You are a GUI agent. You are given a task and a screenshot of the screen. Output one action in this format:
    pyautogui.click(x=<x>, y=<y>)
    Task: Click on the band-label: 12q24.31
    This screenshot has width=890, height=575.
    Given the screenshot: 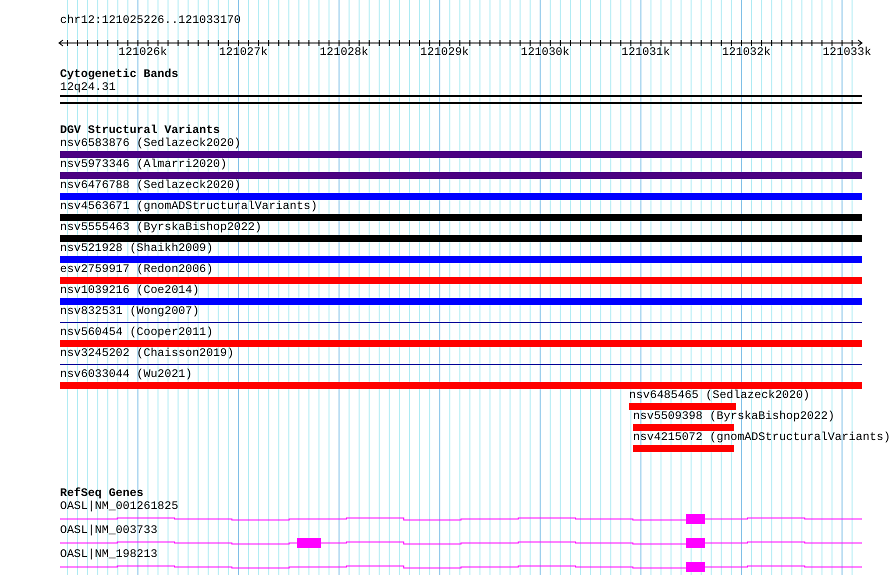 What is the action you would take?
    pyautogui.click(x=88, y=87)
    